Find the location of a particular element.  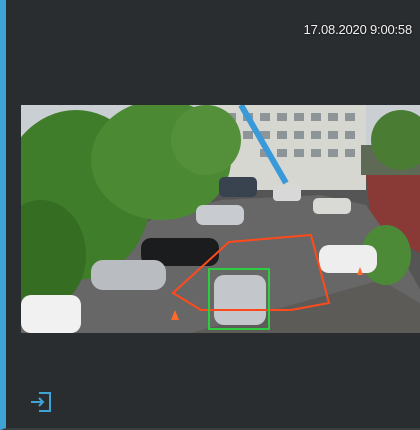

camera-timestamp: 17.08.2020 9:00:58 is located at coordinates (358, 29).